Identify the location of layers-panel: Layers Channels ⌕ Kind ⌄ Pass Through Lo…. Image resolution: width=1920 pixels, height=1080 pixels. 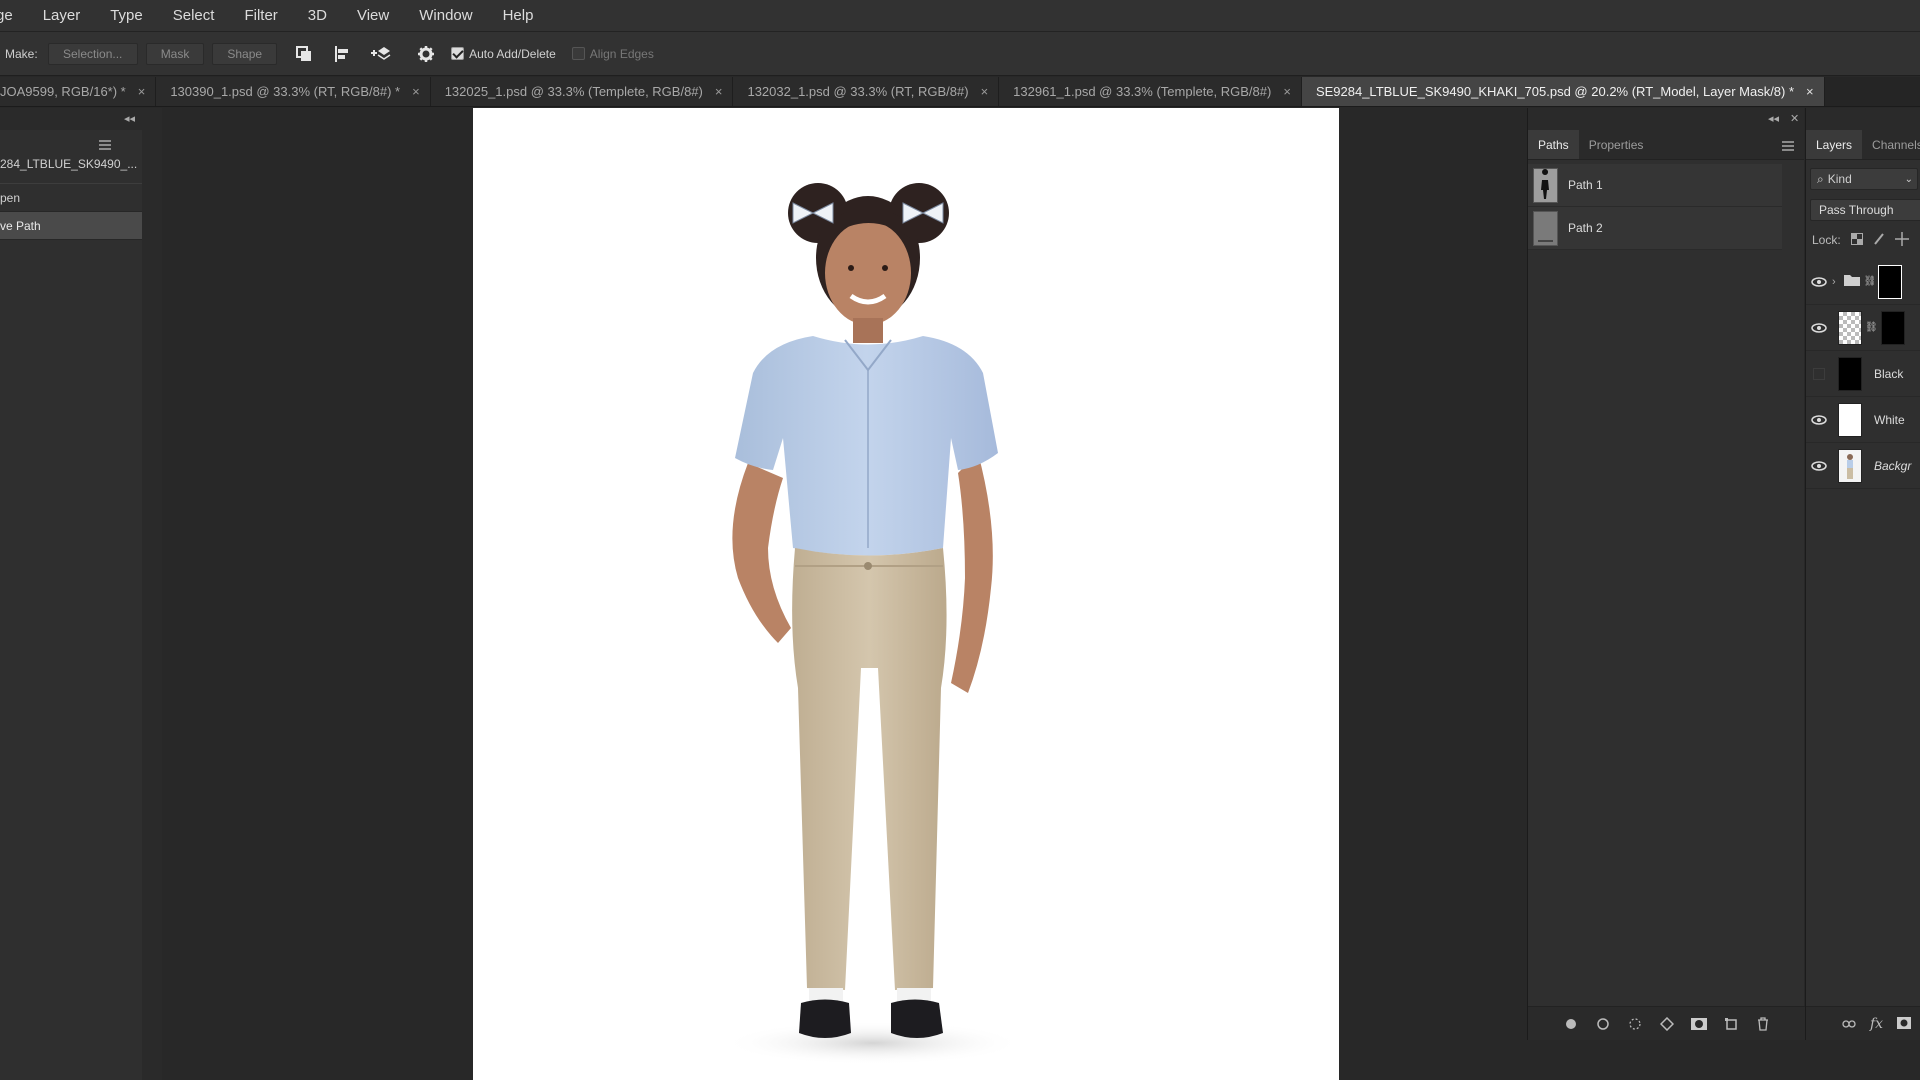
(1862, 574).